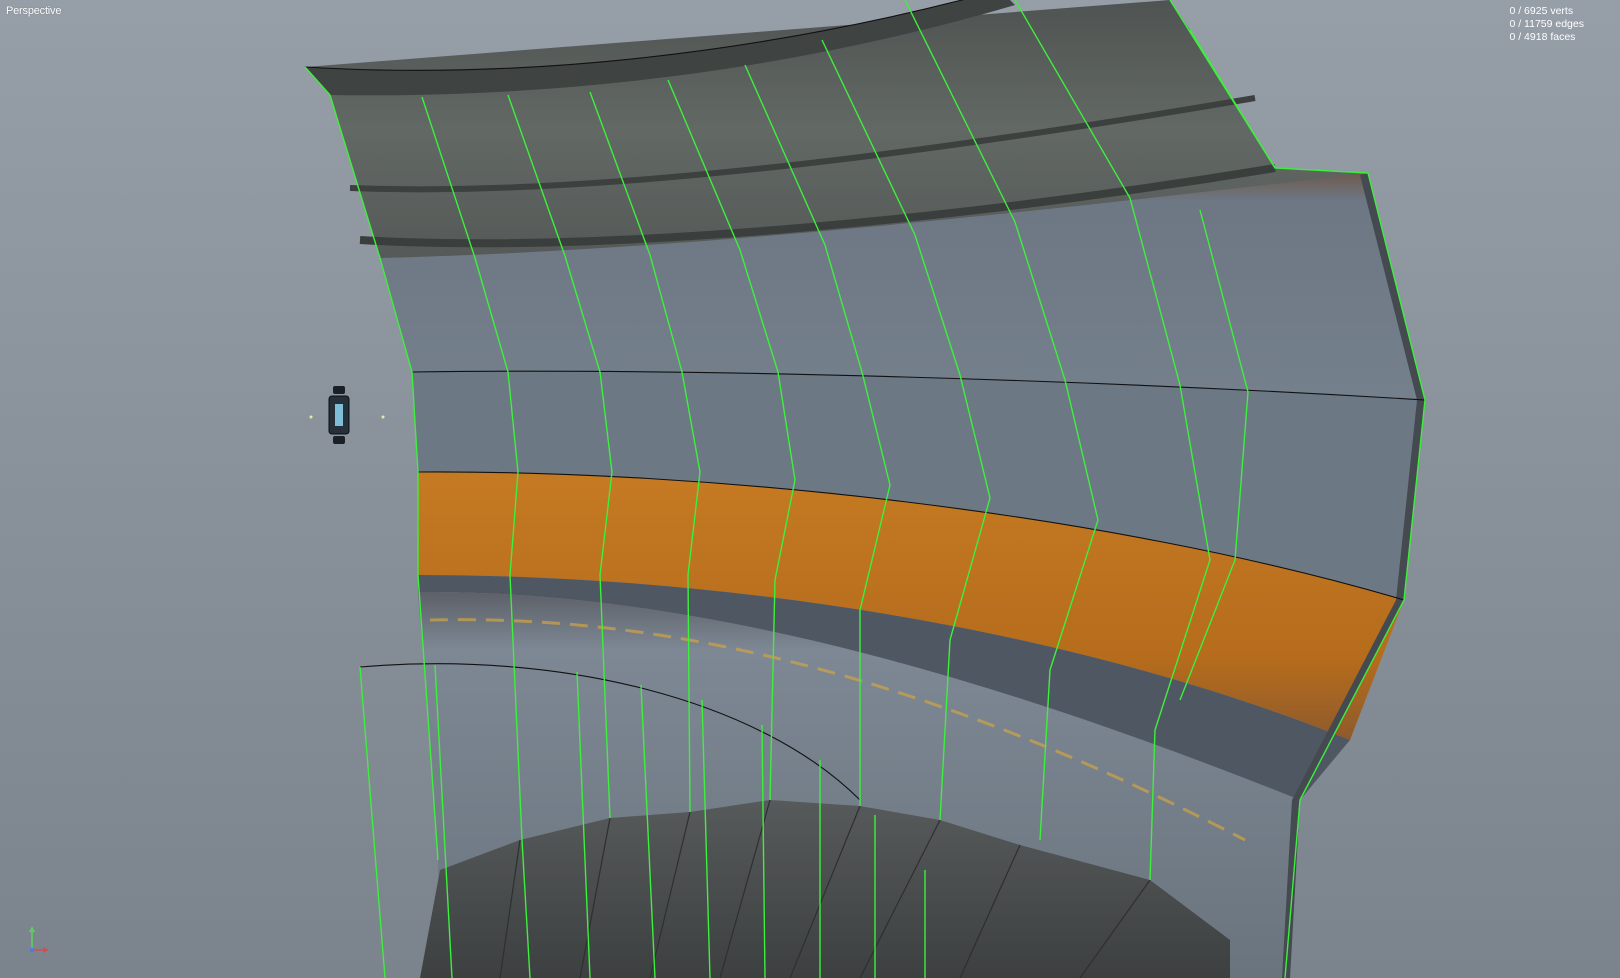  What do you see at coordinates (347, 415) in the screenshot?
I see `light-entity-icon` at bounding box center [347, 415].